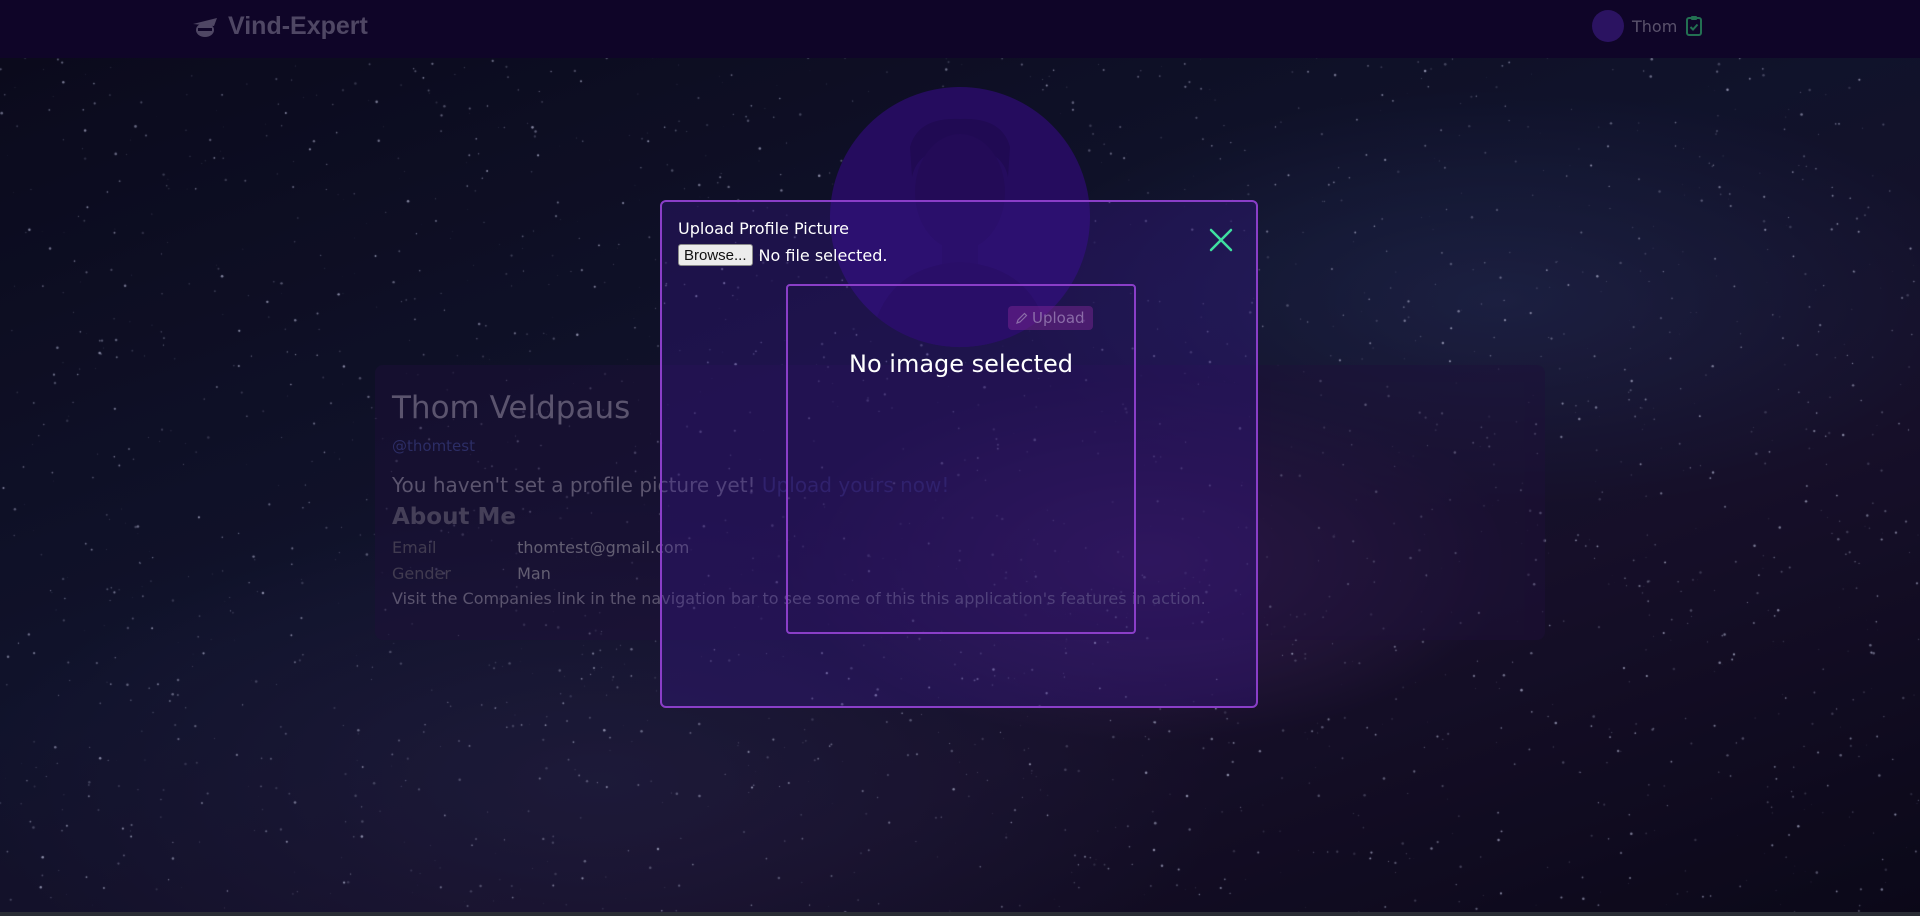 This screenshot has width=1920, height=916. Describe the element at coordinates (764, 228) in the screenshot. I see `modal-title: Upload Profile Picture` at that location.